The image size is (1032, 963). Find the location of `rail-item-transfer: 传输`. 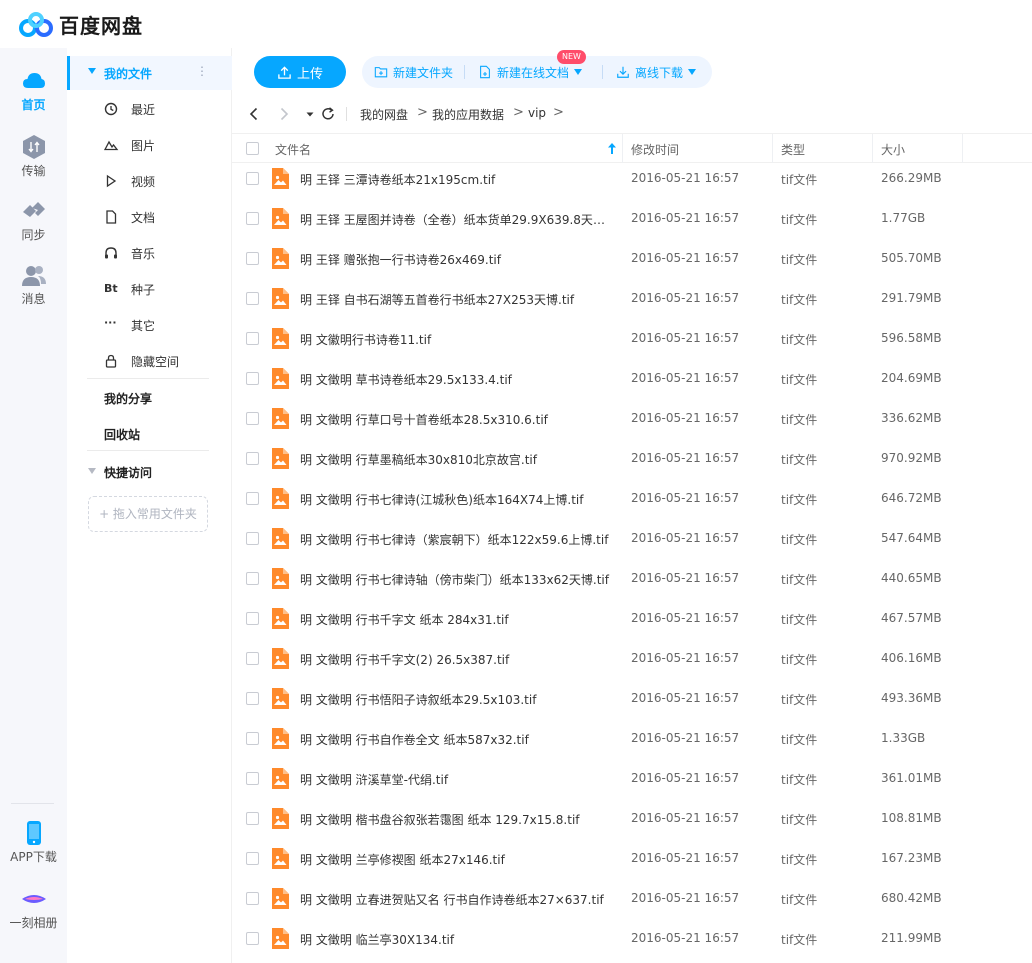

rail-item-transfer: 传输 is located at coordinates (33, 156).